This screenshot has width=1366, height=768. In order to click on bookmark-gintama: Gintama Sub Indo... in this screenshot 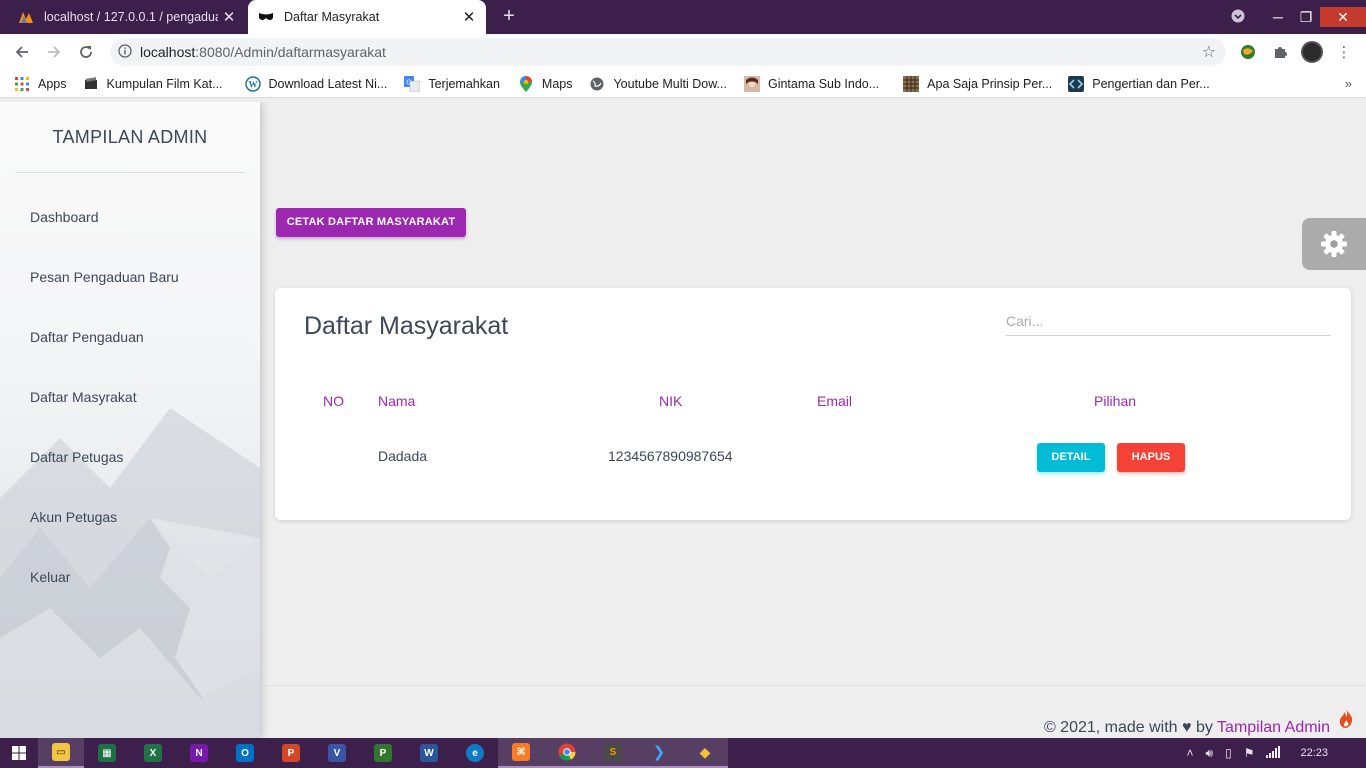, I will do `click(811, 83)`.